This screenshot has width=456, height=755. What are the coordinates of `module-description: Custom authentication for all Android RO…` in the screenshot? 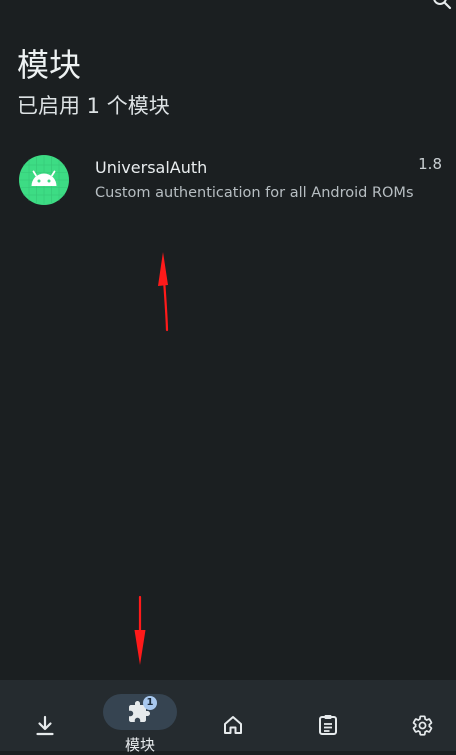 It's located at (254, 193).